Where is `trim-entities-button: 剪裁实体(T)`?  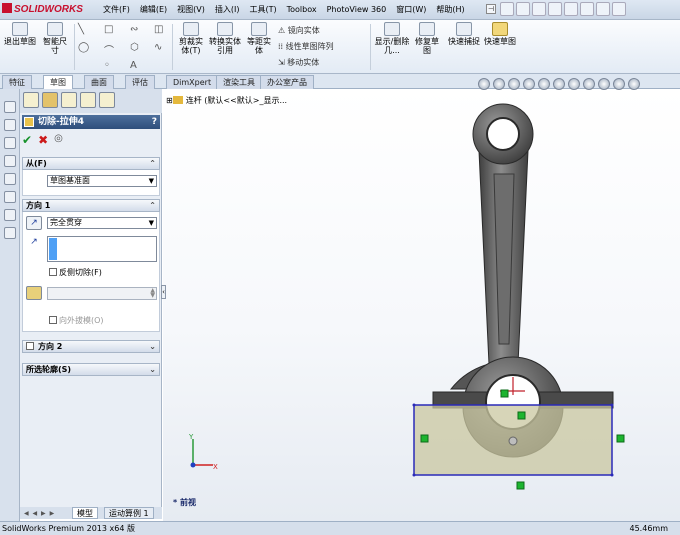
trim-entities-button: 剪裁实体(T) is located at coordinates (191, 38).